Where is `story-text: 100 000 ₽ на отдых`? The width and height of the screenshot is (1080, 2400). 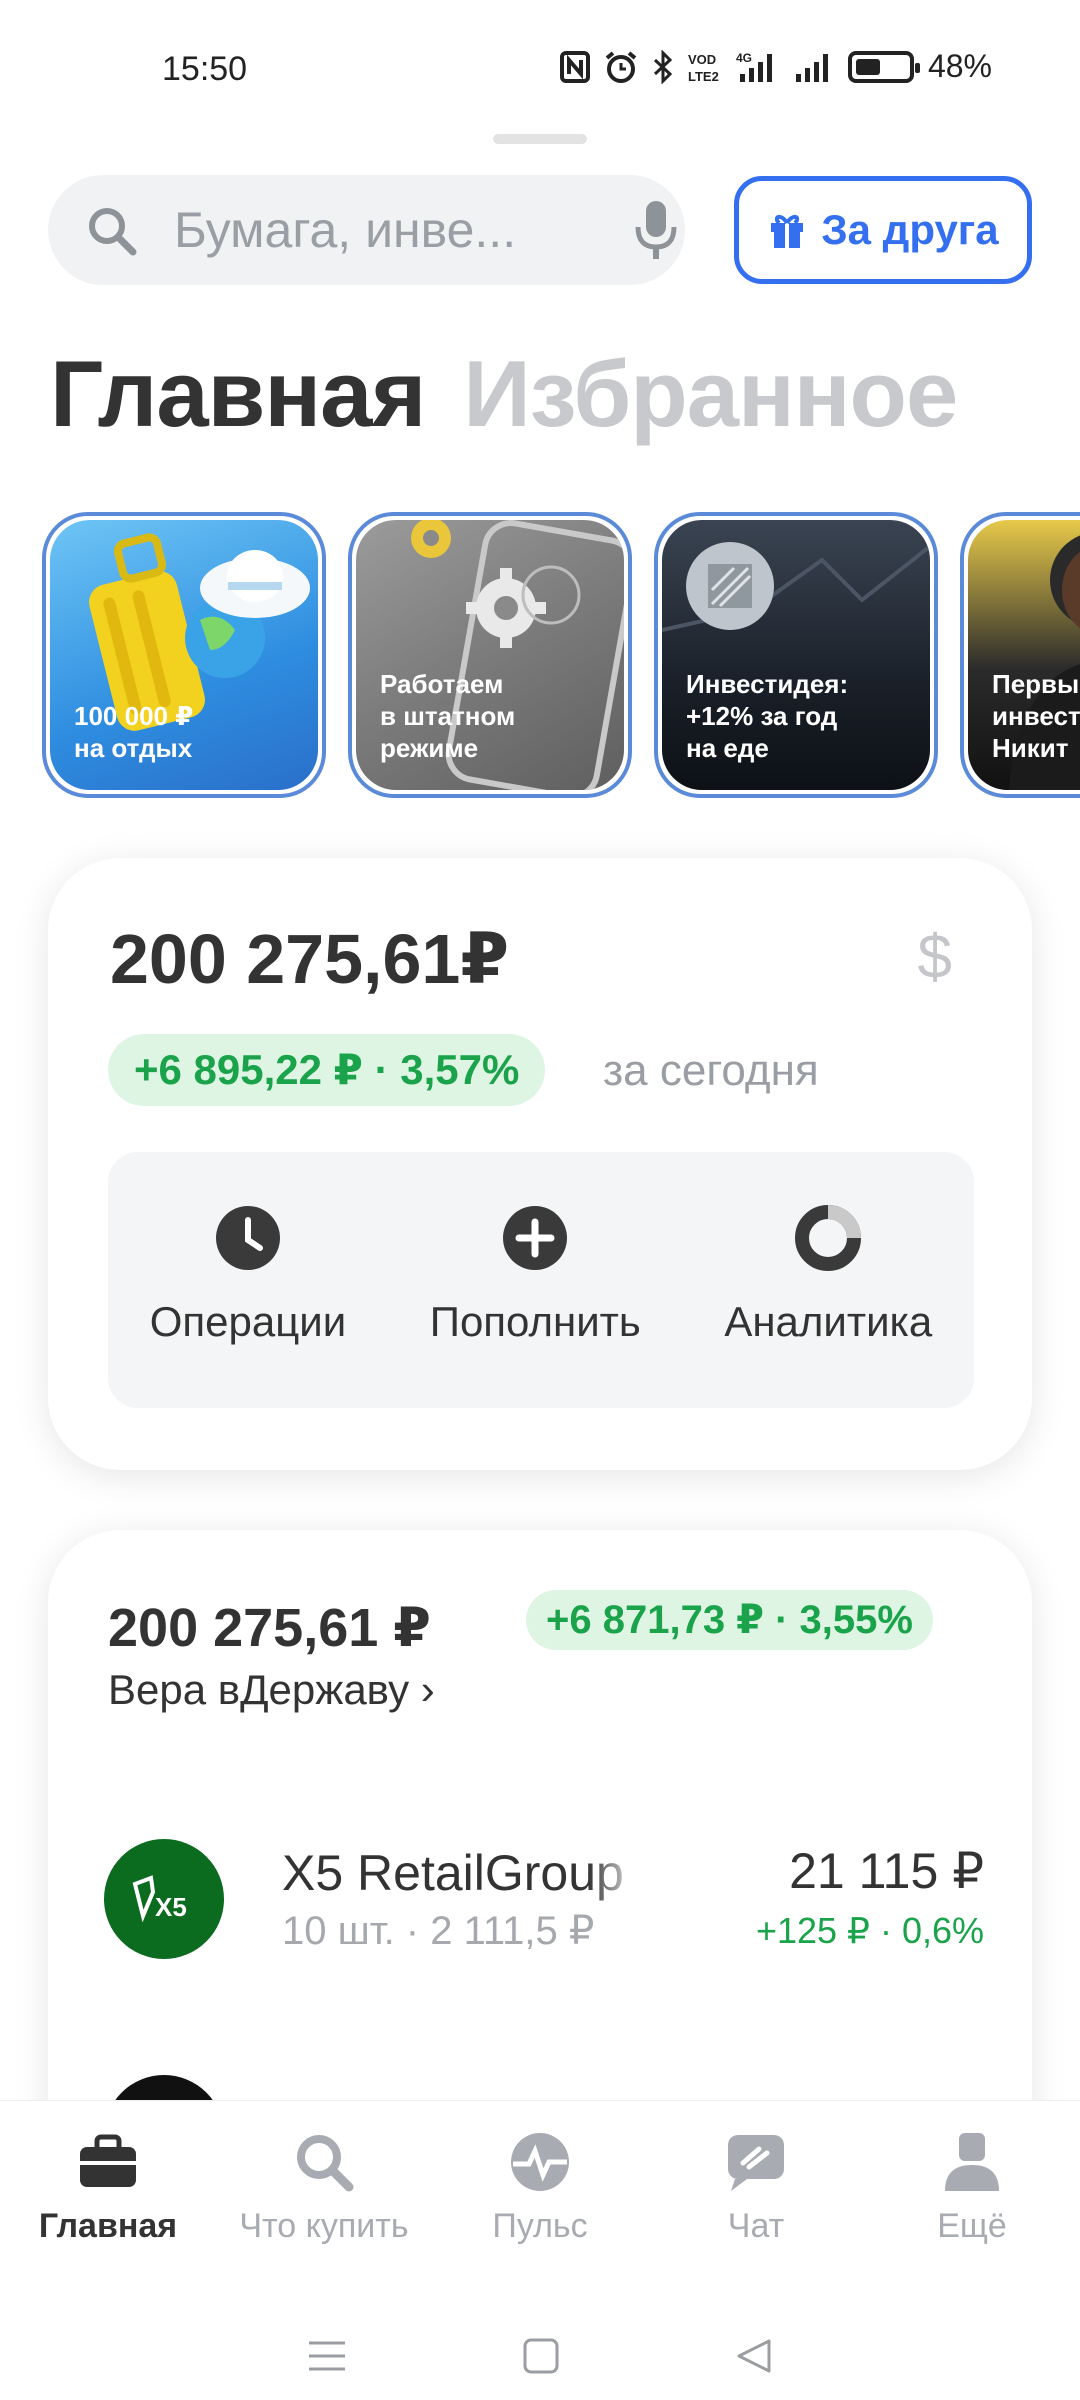
story-text: 100 000 ₽ на отдых is located at coordinates (134, 732).